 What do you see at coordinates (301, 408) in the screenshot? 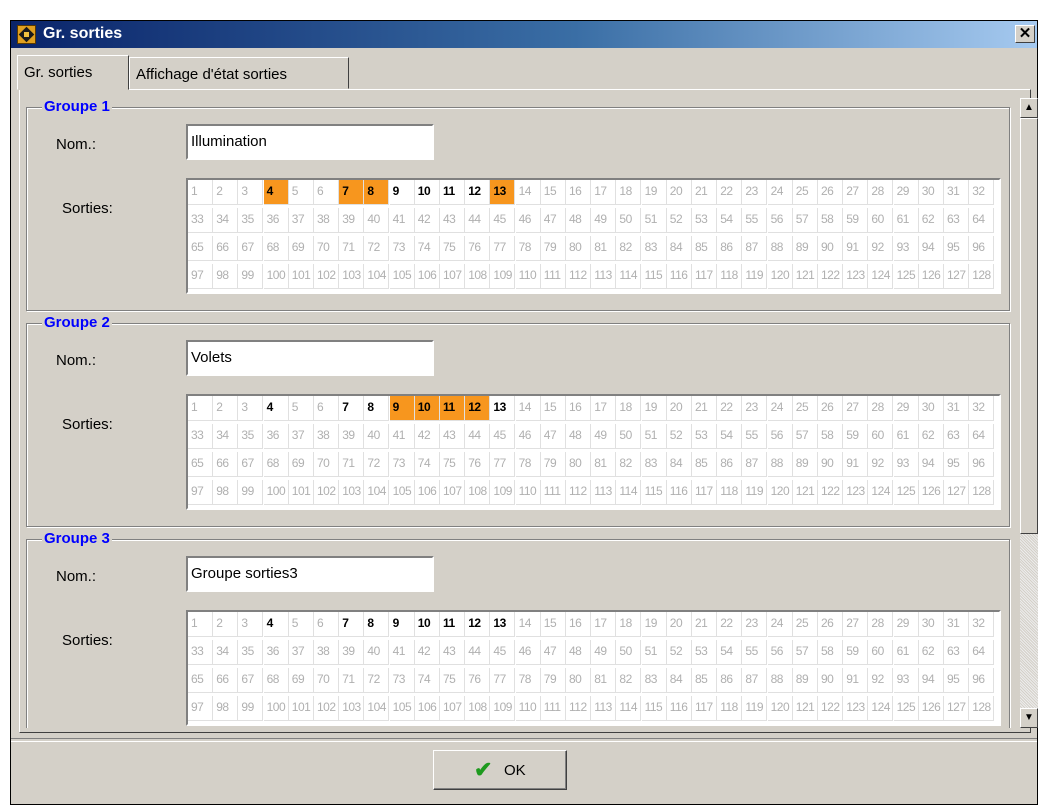
I see `output-cell-5: 5` at bounding box center [301, 408].